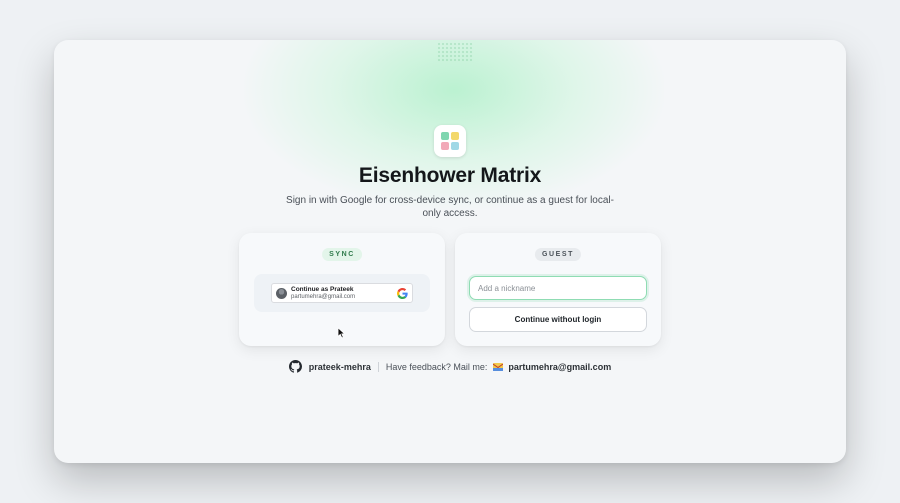  What do you see at coordinates (281, 293) in the screenshot?
I see `avatar` at bounding box center [281, 293].